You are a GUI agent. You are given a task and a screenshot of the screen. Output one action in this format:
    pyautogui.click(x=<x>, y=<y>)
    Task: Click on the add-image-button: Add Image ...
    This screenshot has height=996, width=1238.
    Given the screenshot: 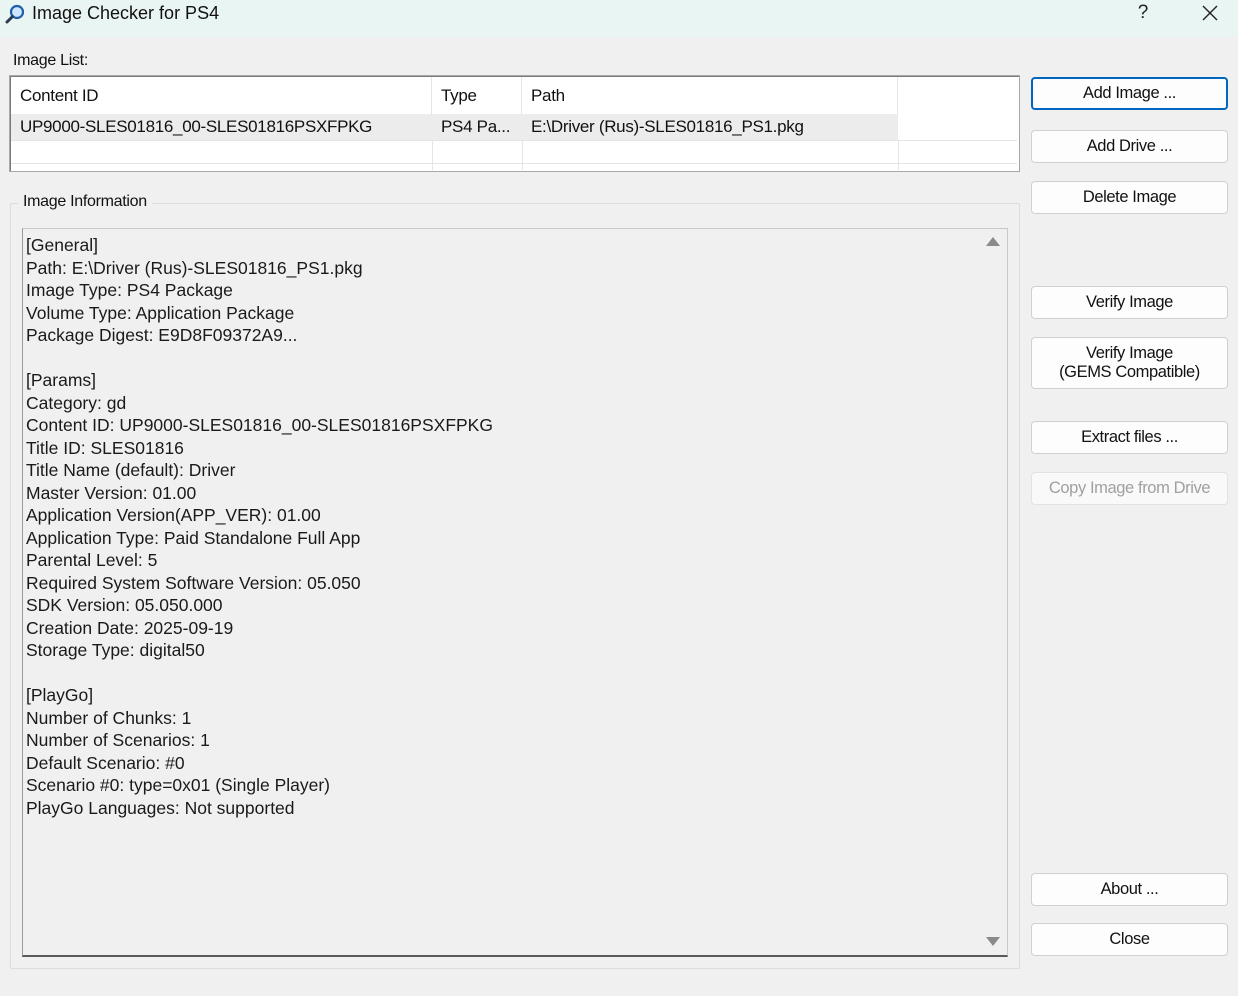 What is the action you would take?
    pyautogui.click(x=1129, y=93)
    